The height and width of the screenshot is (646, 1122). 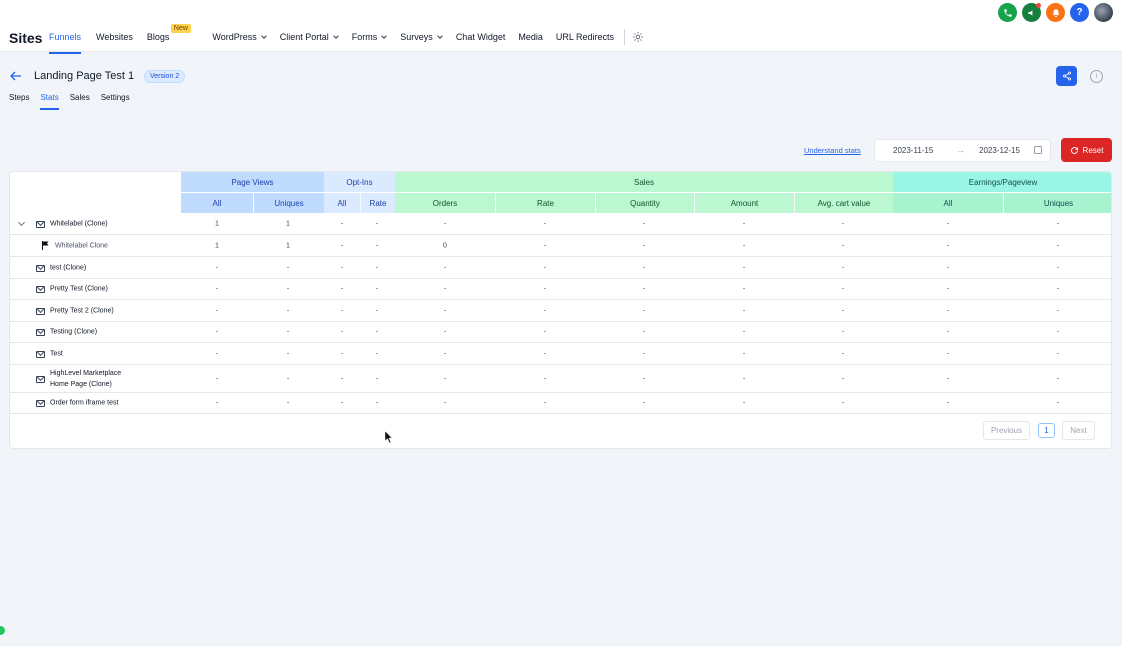 I want to click on nav-label: Chat Widget, so click(x=480, y=37).